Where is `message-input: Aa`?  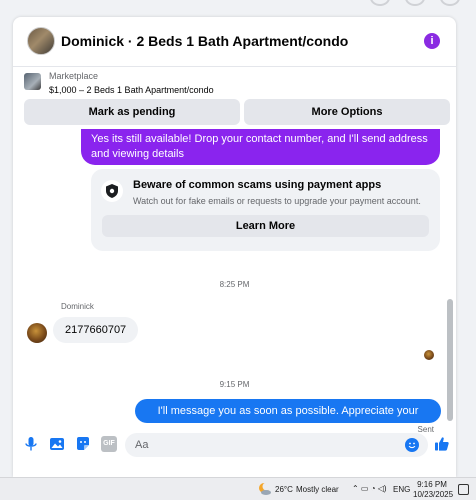
message-input: Aa is located at coordinates (276, 445).